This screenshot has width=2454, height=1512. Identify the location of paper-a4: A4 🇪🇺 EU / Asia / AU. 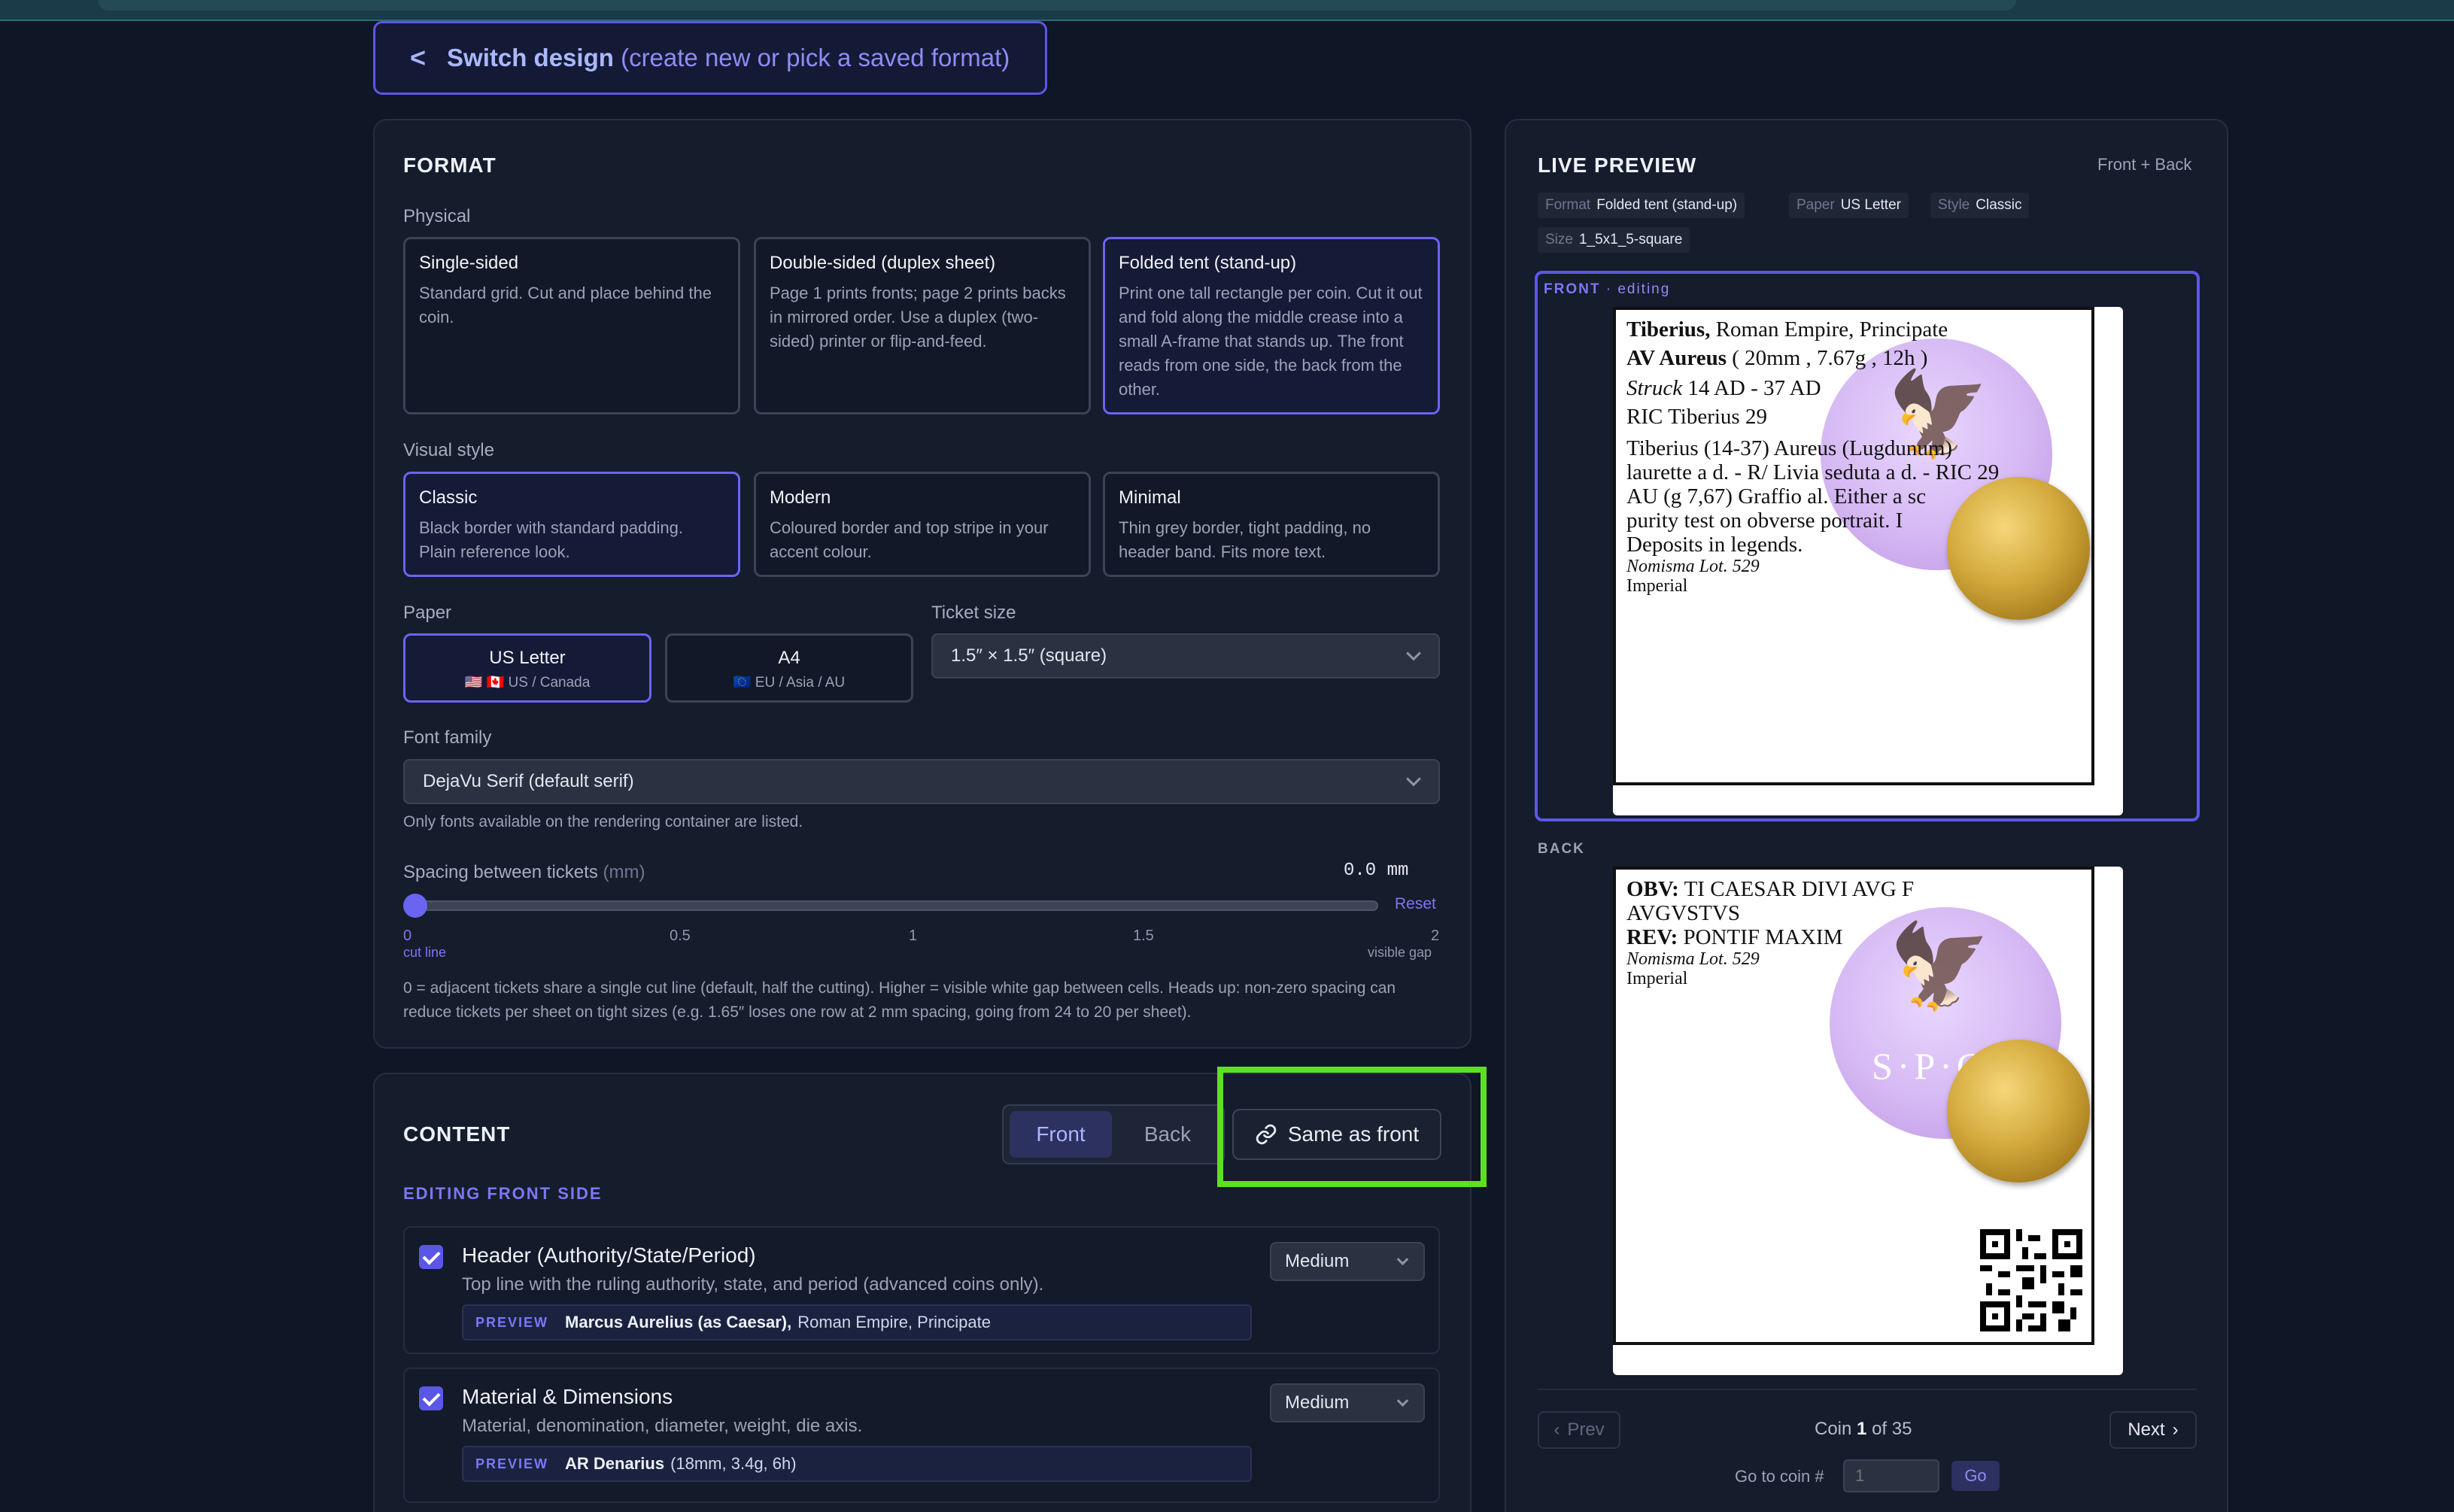
(789, 668).